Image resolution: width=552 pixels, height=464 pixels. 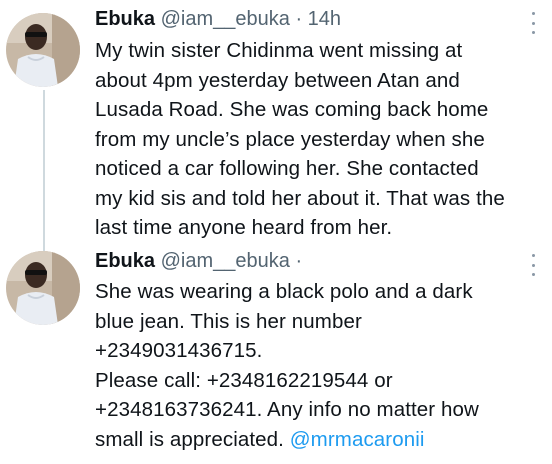 I want to click on tweet-text-line: last time anyone heard from her., so click(x=244, y=227).